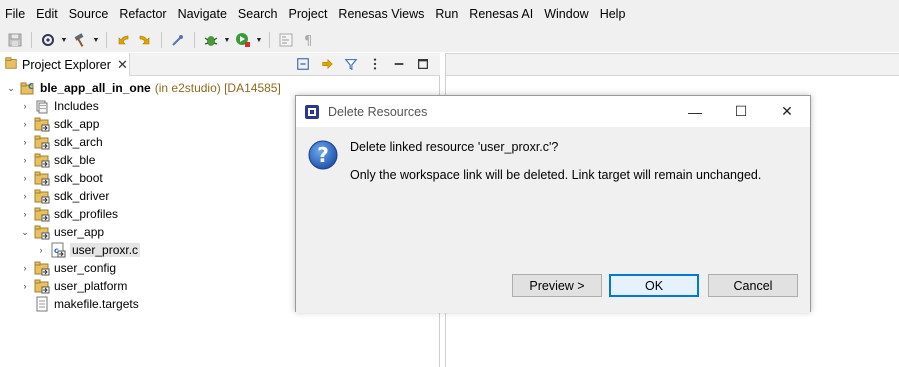 The image size is (899, 367). I want to click on menu-run: Run, so click(446, 14).